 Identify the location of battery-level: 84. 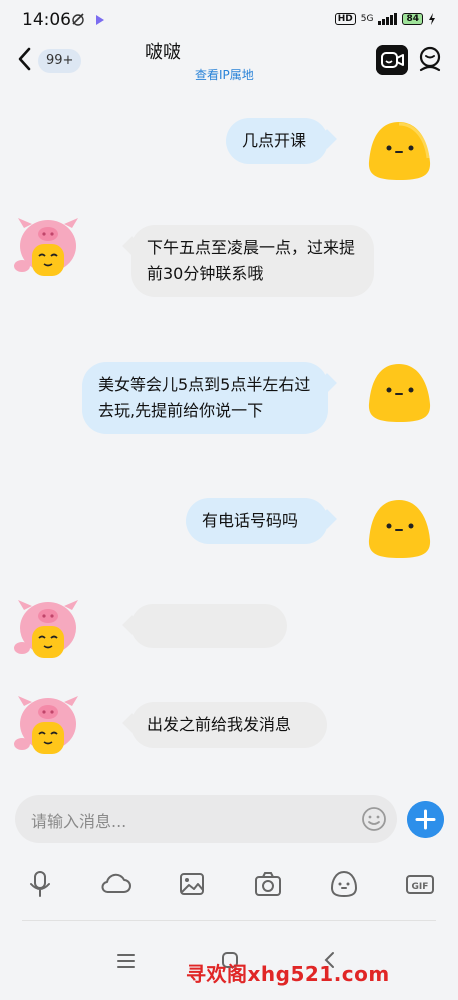
(412, 19).